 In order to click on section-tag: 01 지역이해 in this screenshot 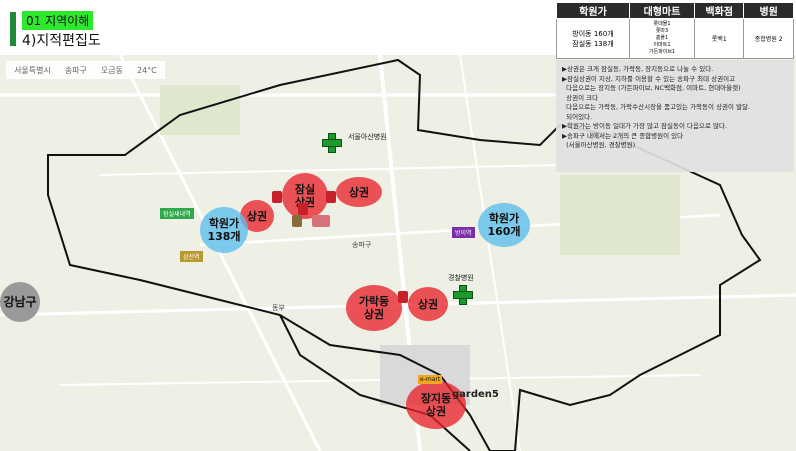, I will do `click(58, 20)`.